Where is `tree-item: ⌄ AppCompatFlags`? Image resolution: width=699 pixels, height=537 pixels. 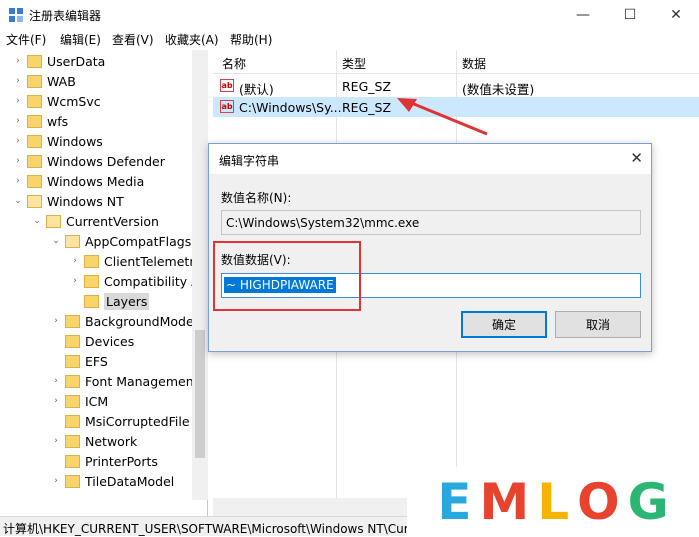
tree-item: ⌄ AppCompatFlags is located at coordinates (120, 241).